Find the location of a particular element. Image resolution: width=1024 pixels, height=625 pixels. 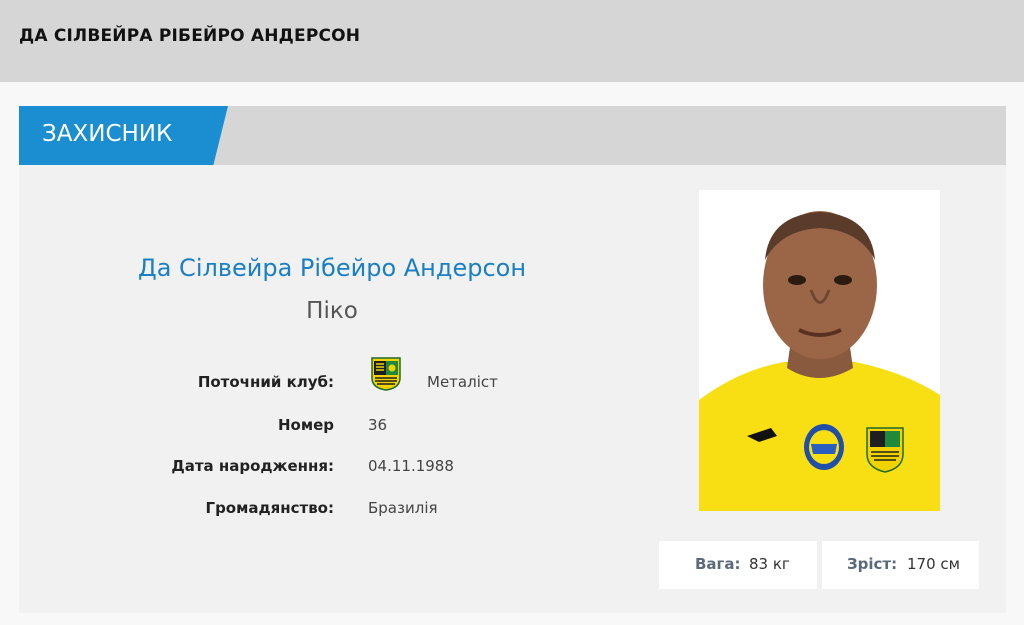

info-value: 36 is located at coordinates (378, 425).